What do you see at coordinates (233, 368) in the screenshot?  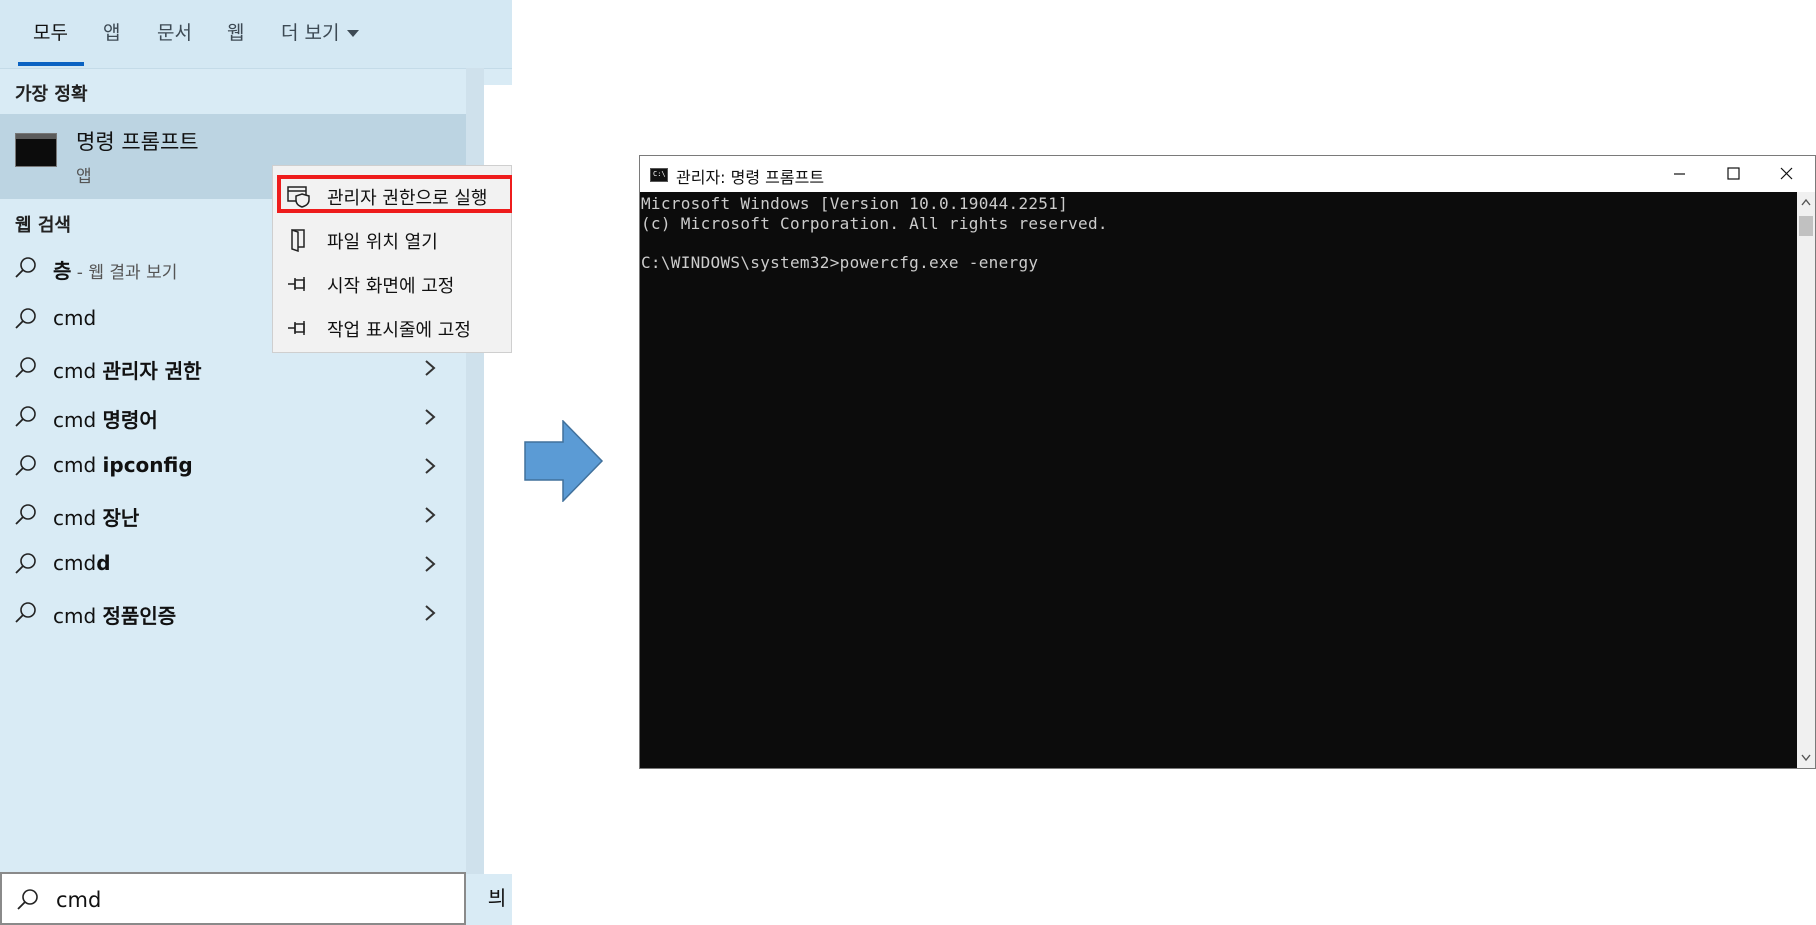 I see `search-result-cmd-admin: cmd 관리자 권한` at bounding box center [233, 368].